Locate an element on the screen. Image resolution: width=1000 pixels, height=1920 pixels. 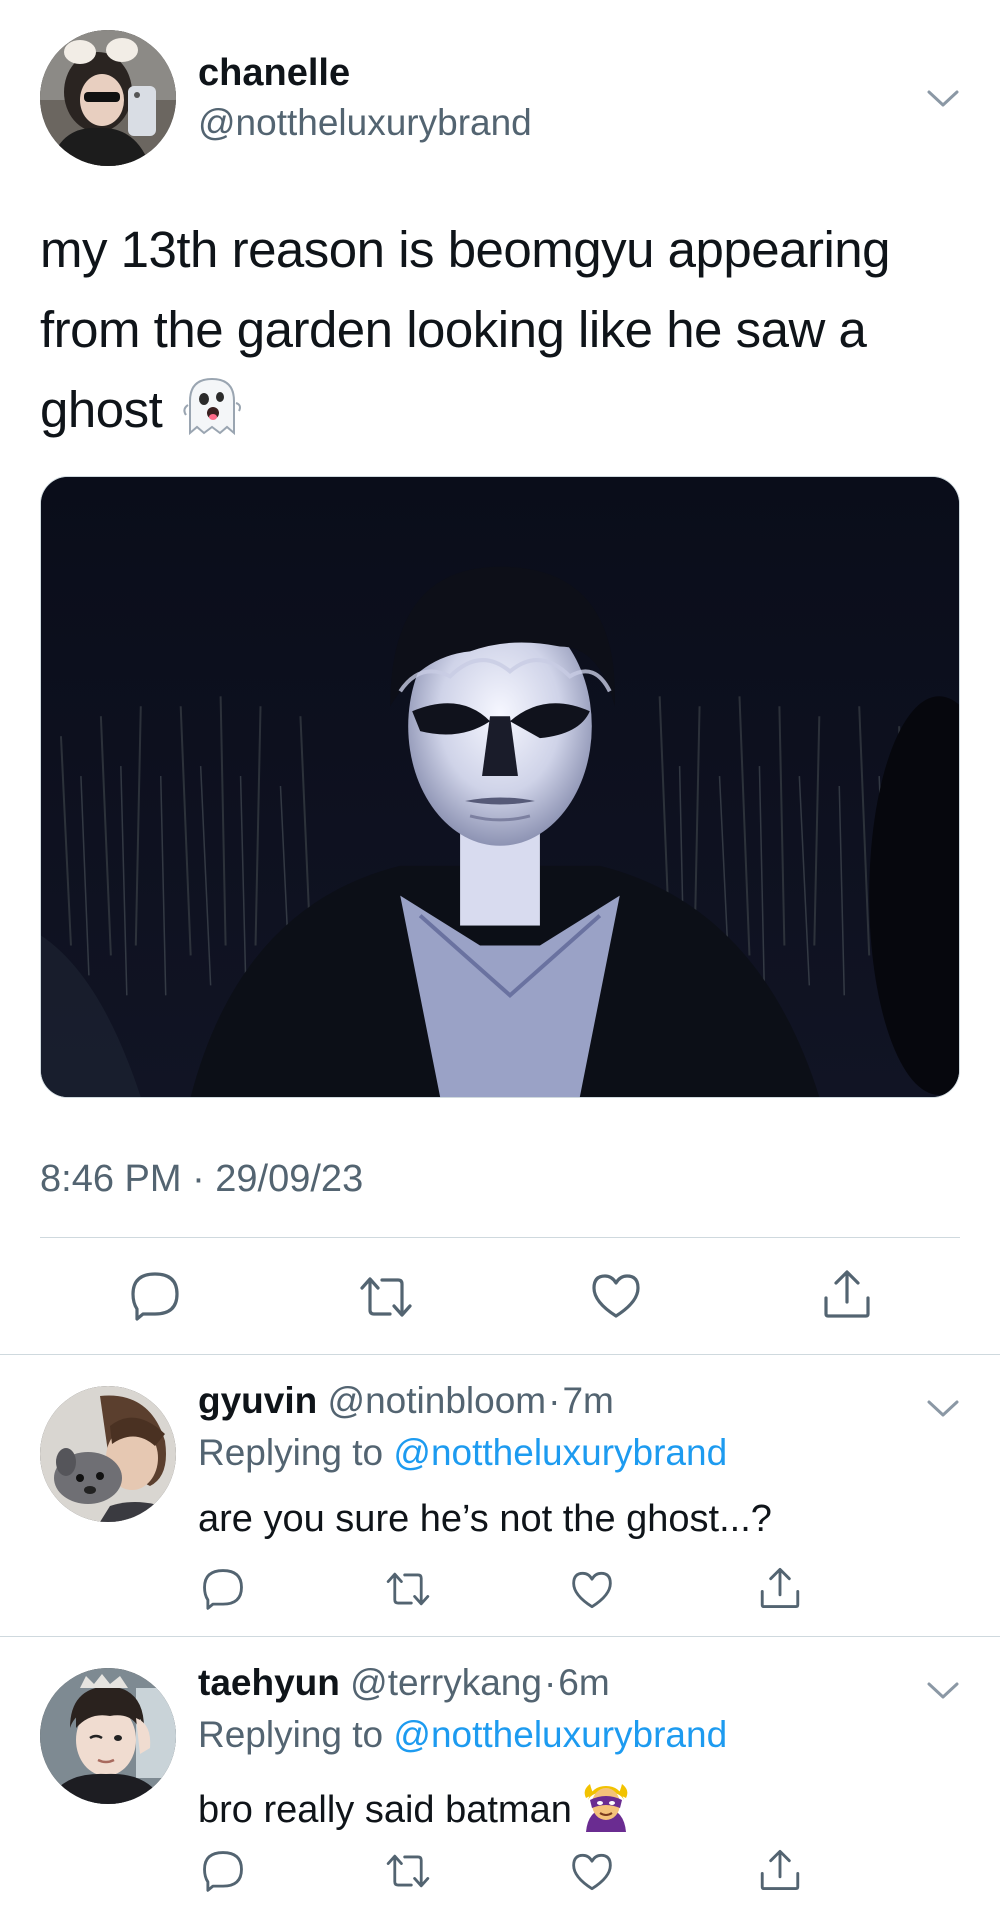
author-handle: @nottheluxurybrand is located at coordinates (365, 123).